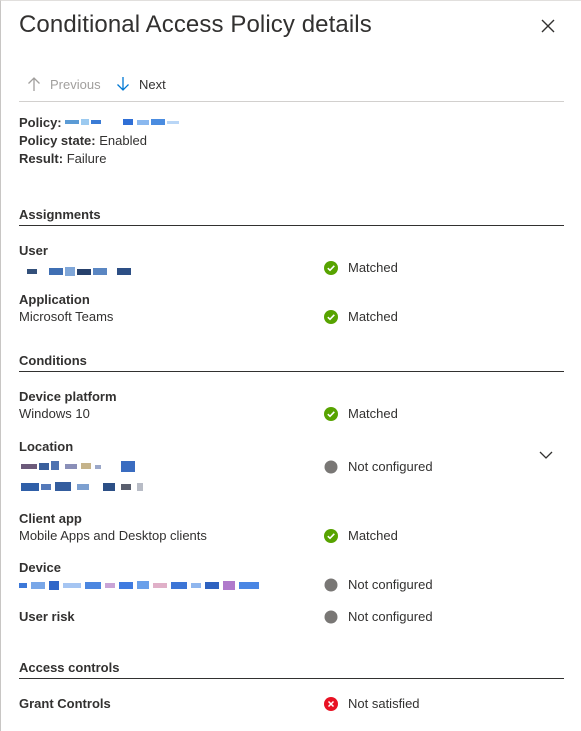 The width and height of the screenshot is (581, 731). Describe the element at coordinates (68, 396) in the screenshot. I see `device-platform-label: Device platform` at that location.